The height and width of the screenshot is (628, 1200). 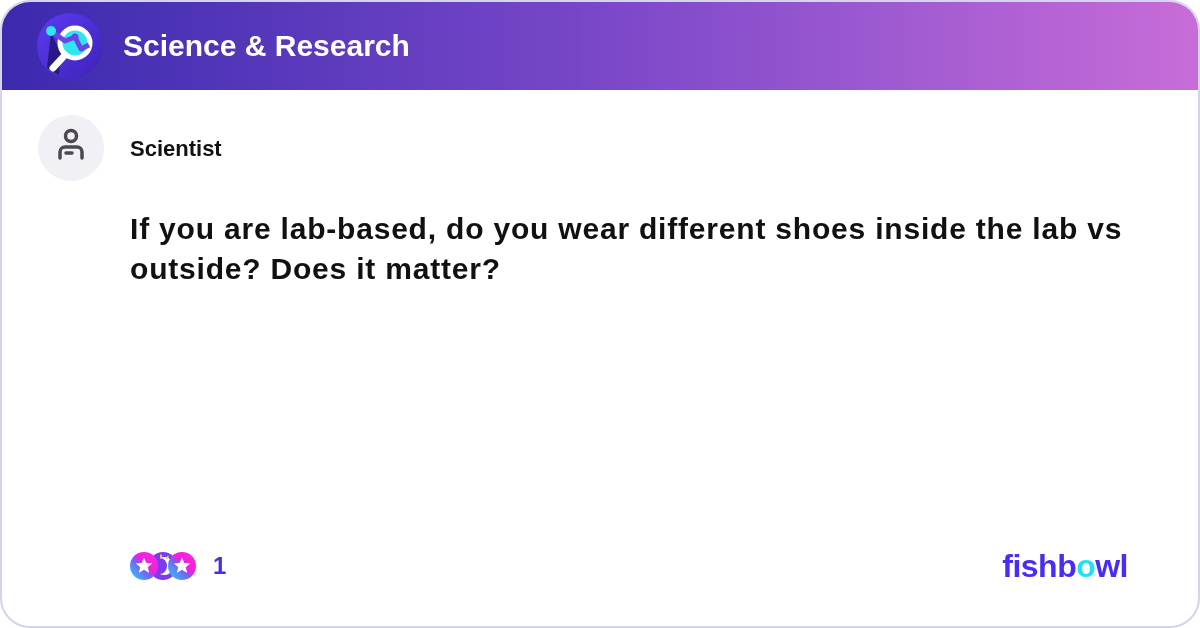 What do you see at coordinates (220, 566) in the screenshot?
I see `reaction-count: 1` at bounding box center [220, 566].